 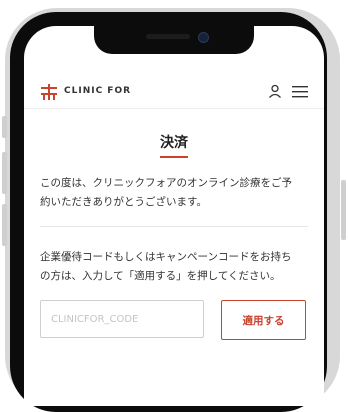 I want to click on title-underline, so click(x=174, y=157).